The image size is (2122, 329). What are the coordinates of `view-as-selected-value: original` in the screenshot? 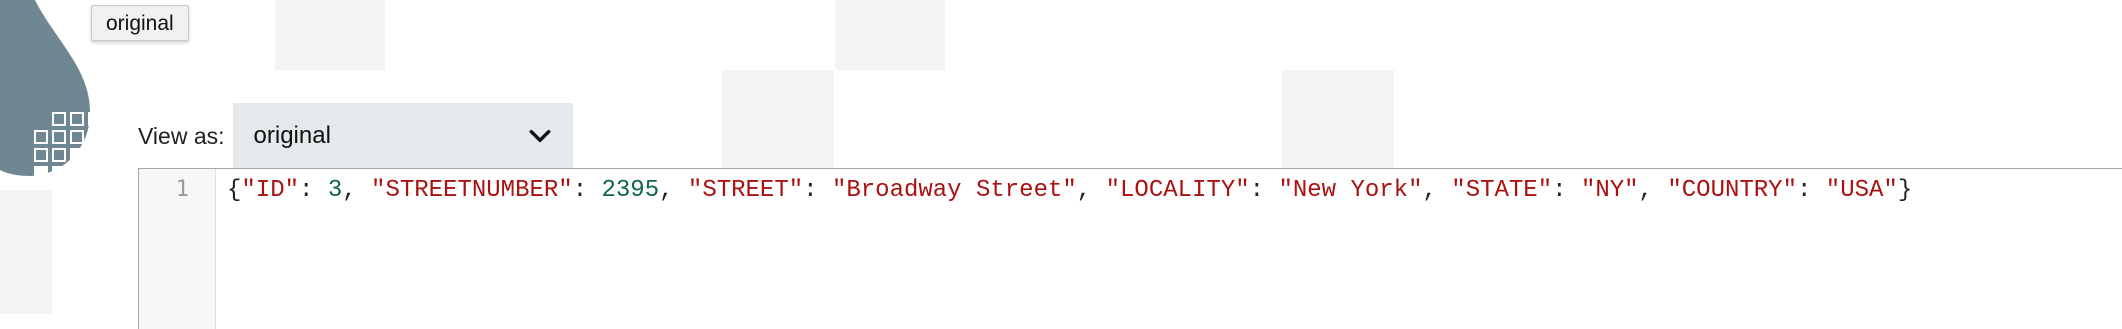 It's located at (292, 135).